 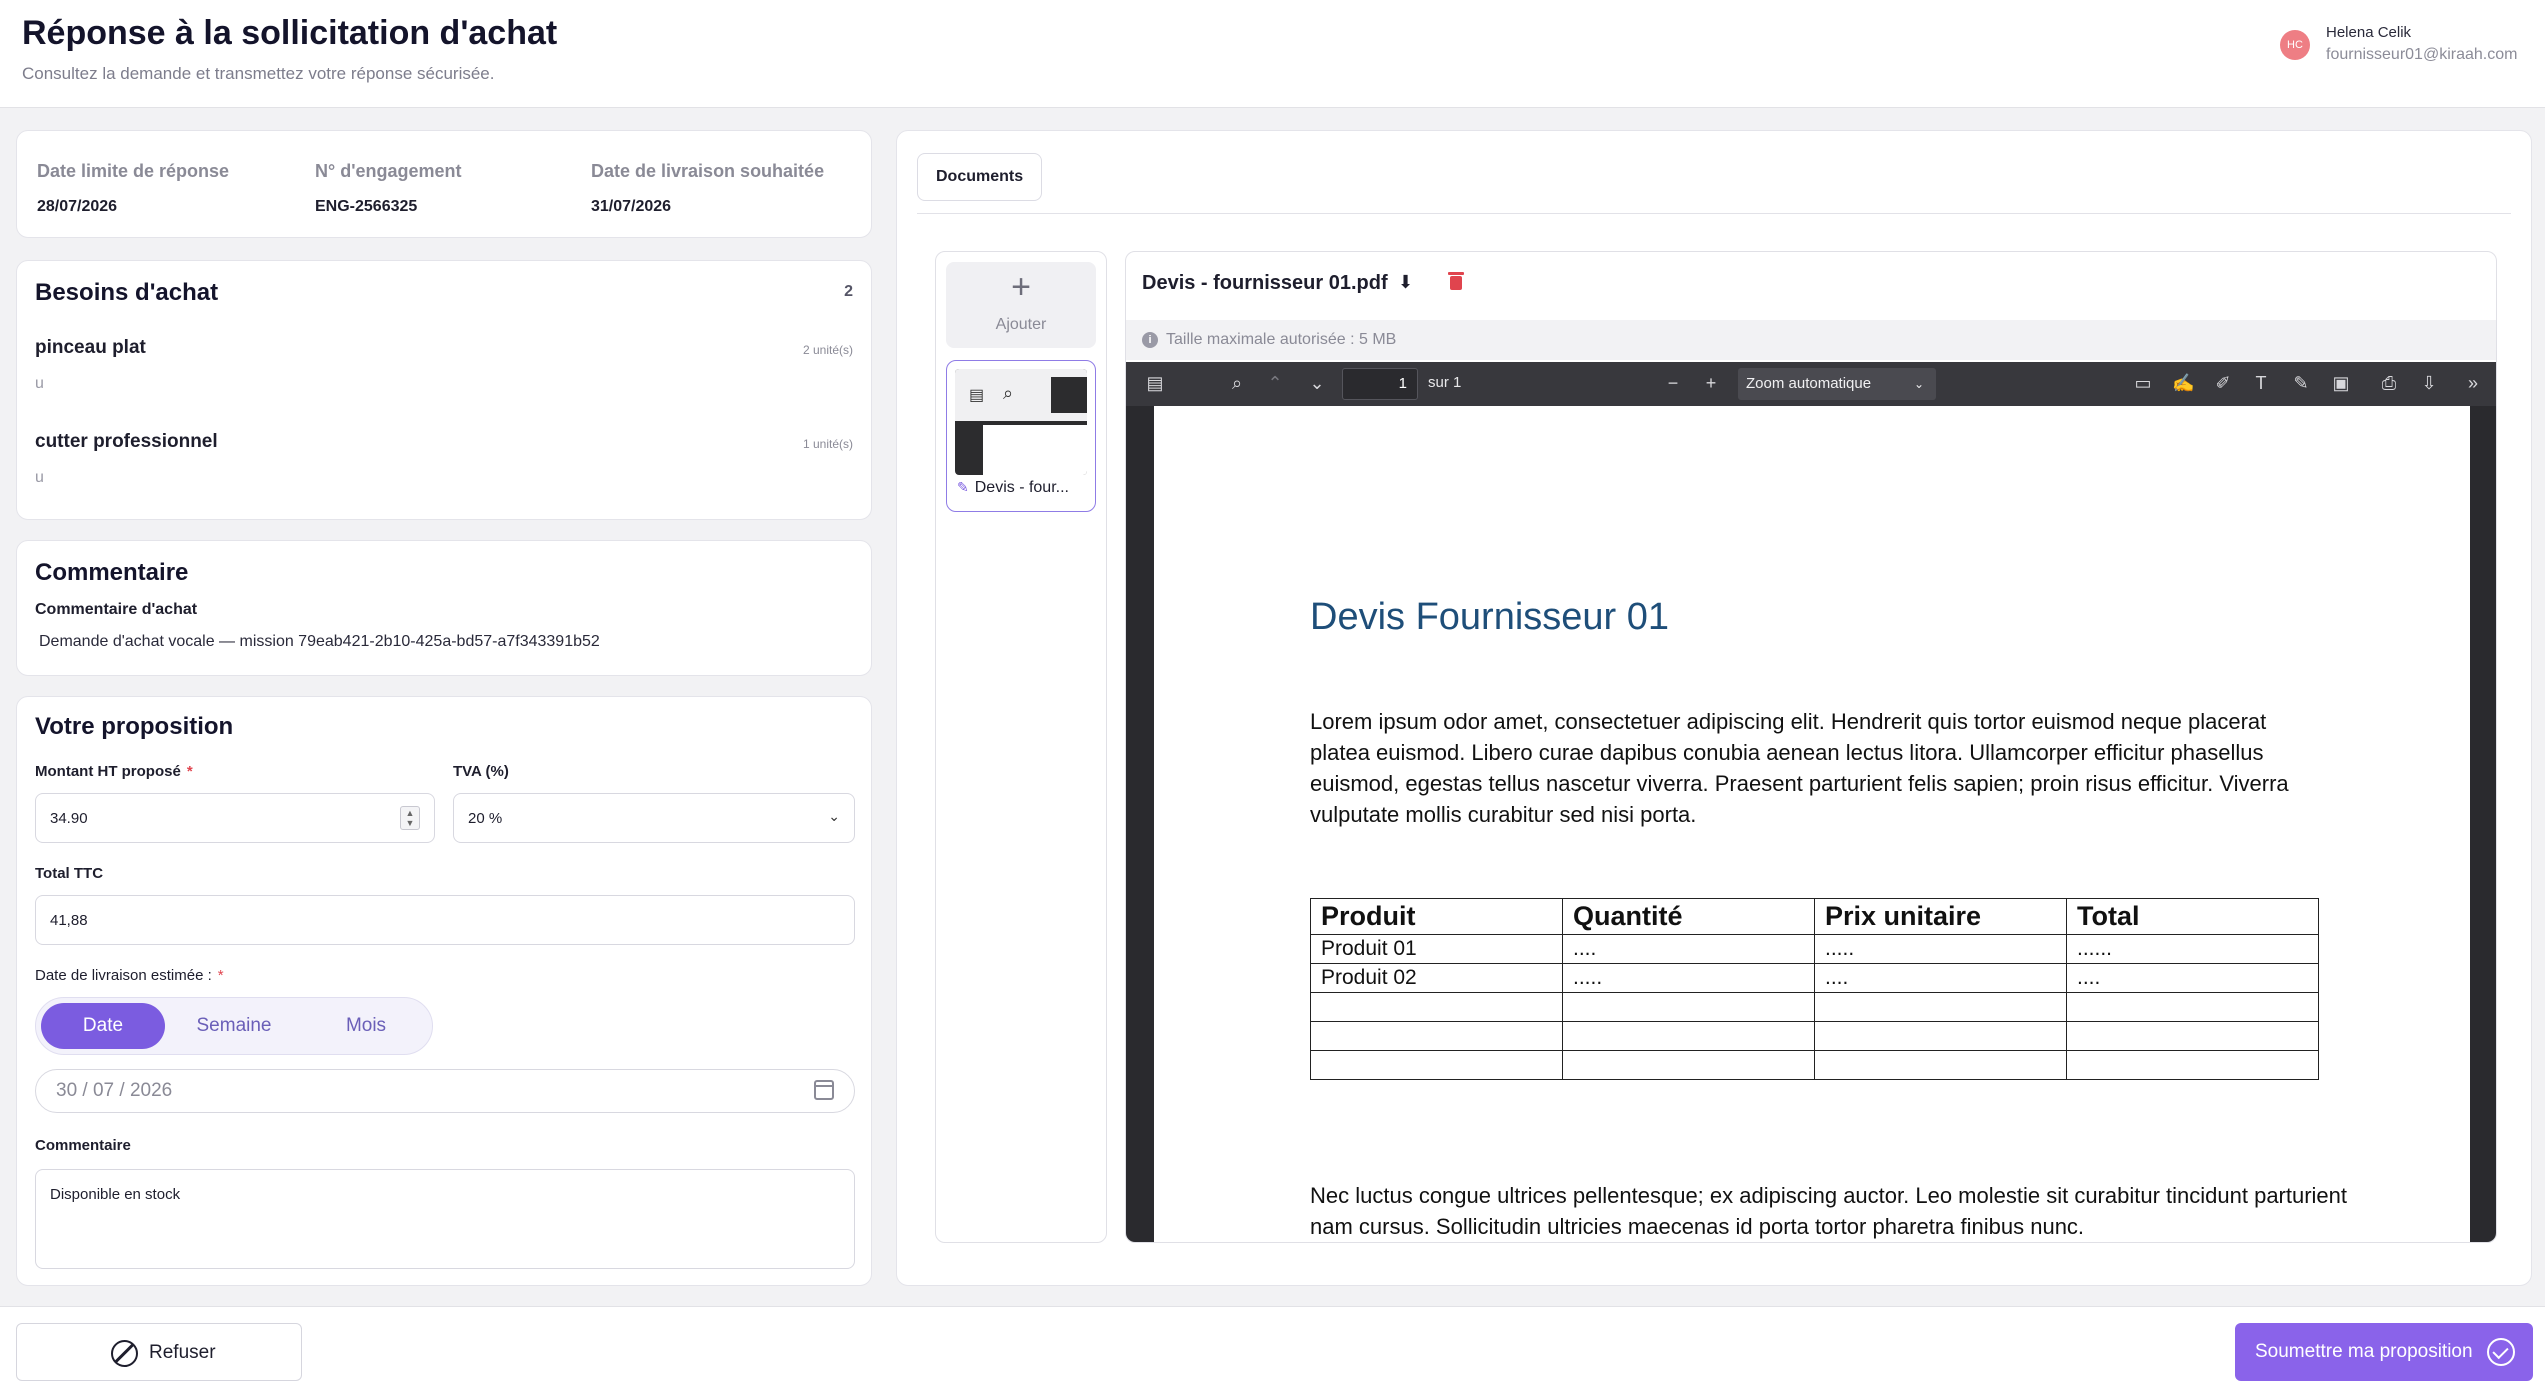 I want to click on zoom-value: Zoom automatique, so click(x=1809, y=383).